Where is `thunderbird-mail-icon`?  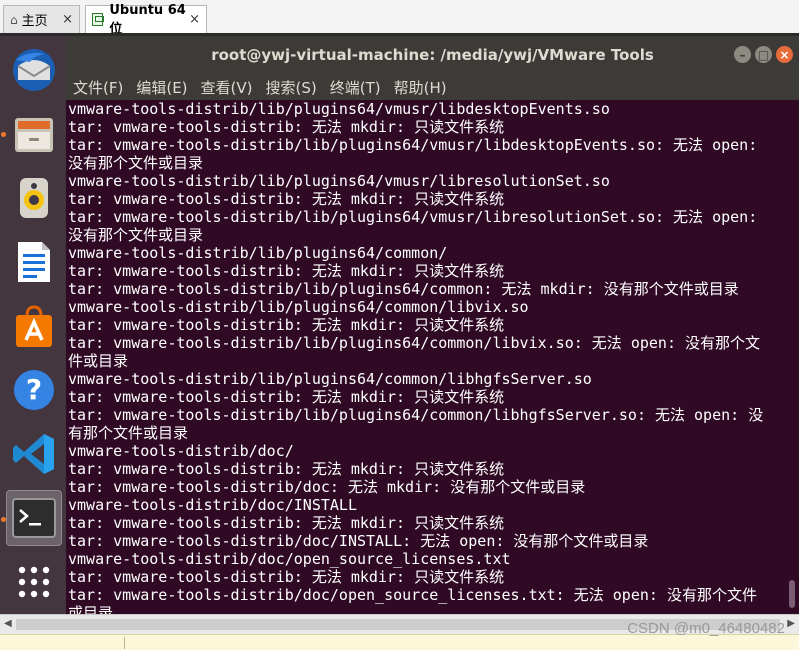
thunderbird-mail-icon is located at coordinates (34, 70).